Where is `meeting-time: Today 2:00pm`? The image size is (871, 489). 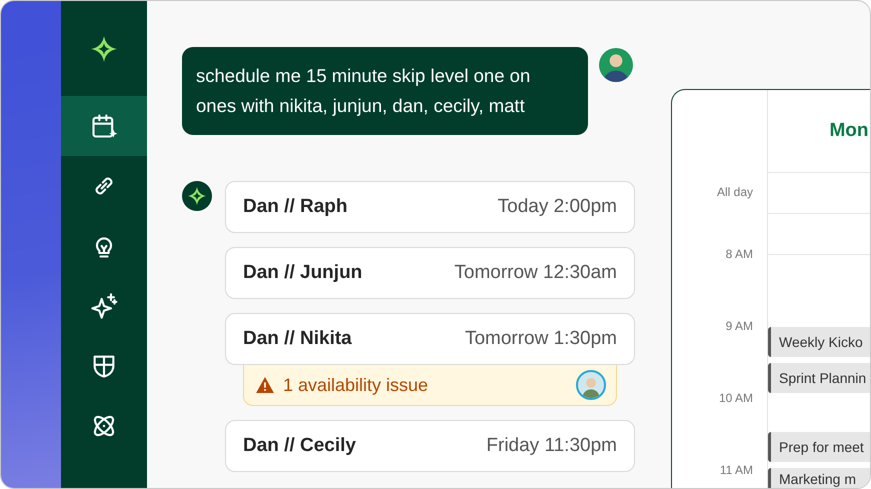
meeting-time: Today 2:00pm is located at coordinates (557, 207).